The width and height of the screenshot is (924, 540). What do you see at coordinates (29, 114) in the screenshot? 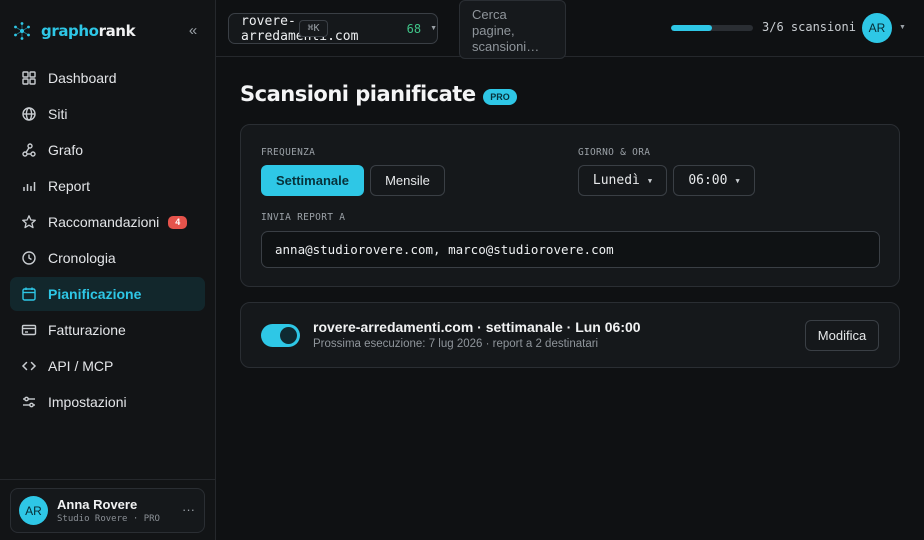
I see `globe-icon` at bounding box center [29, 114].